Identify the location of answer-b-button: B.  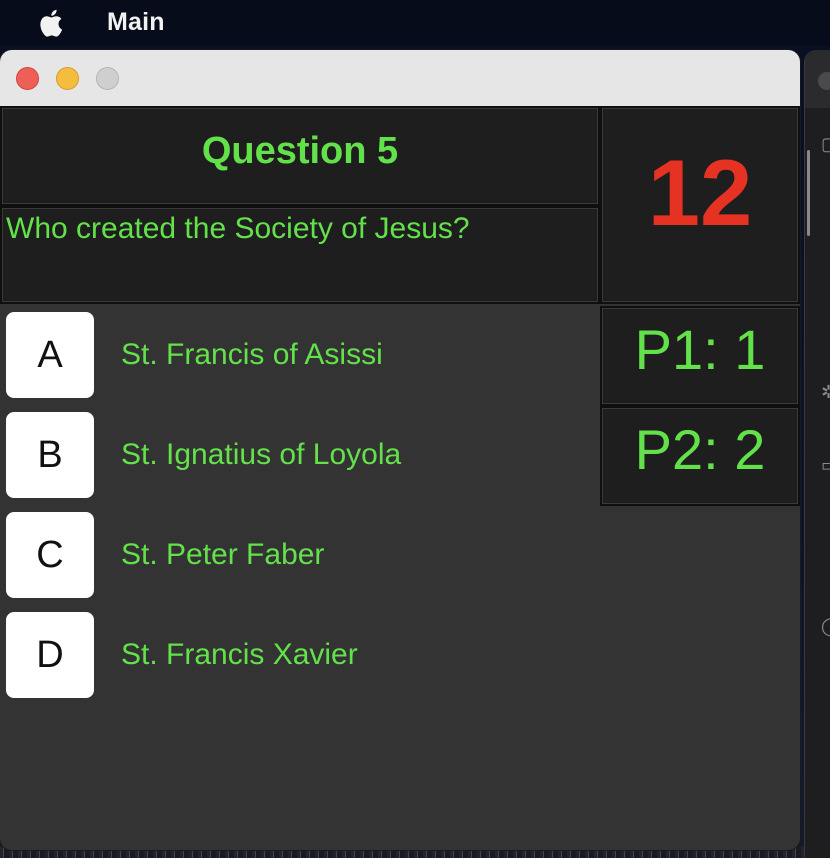
(50, 455).